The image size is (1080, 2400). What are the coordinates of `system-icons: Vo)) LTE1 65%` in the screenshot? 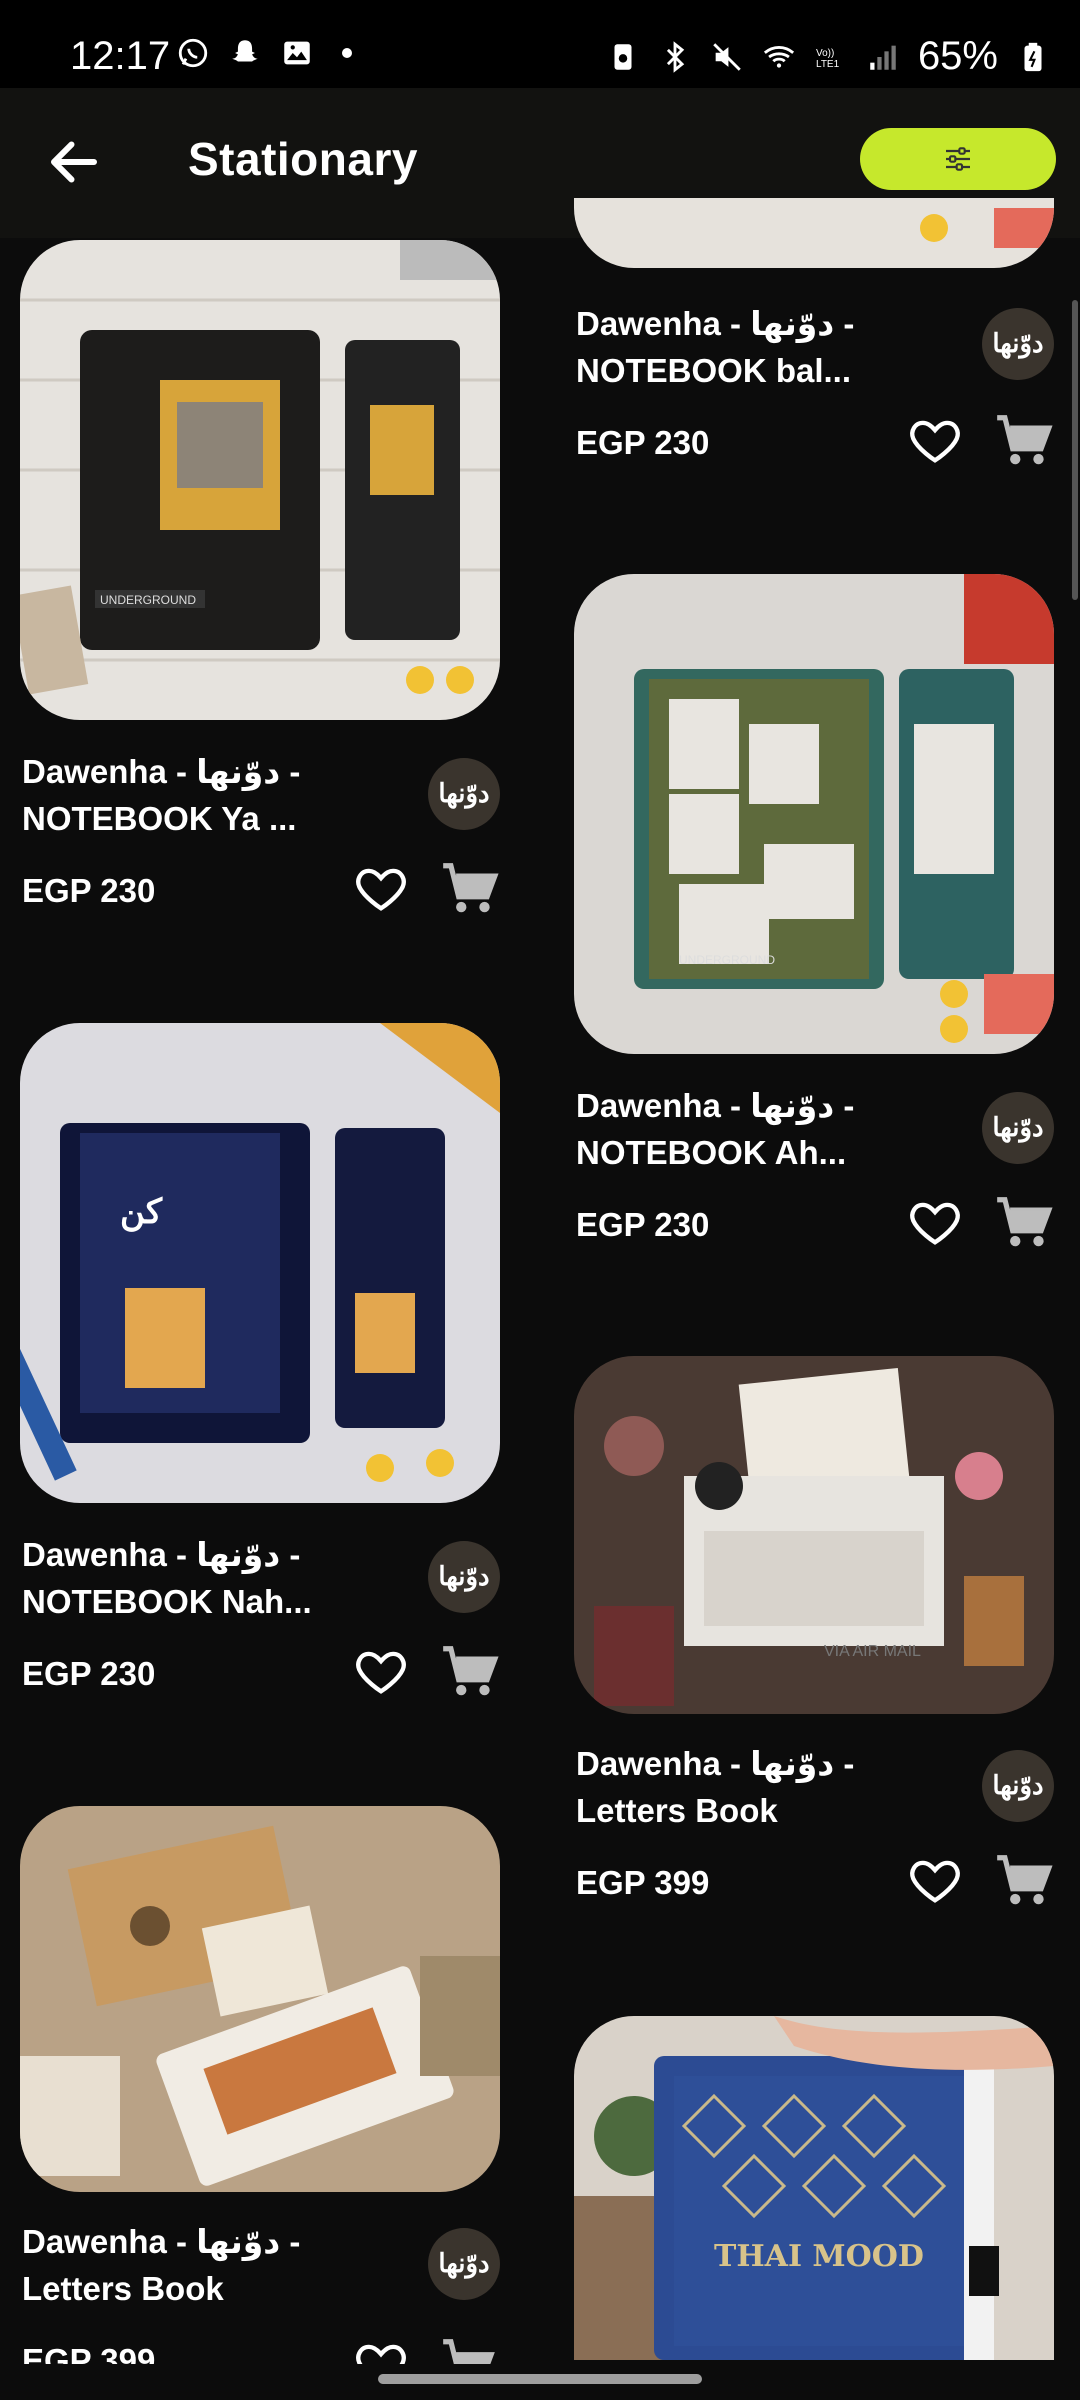 It's located at (828, 56).